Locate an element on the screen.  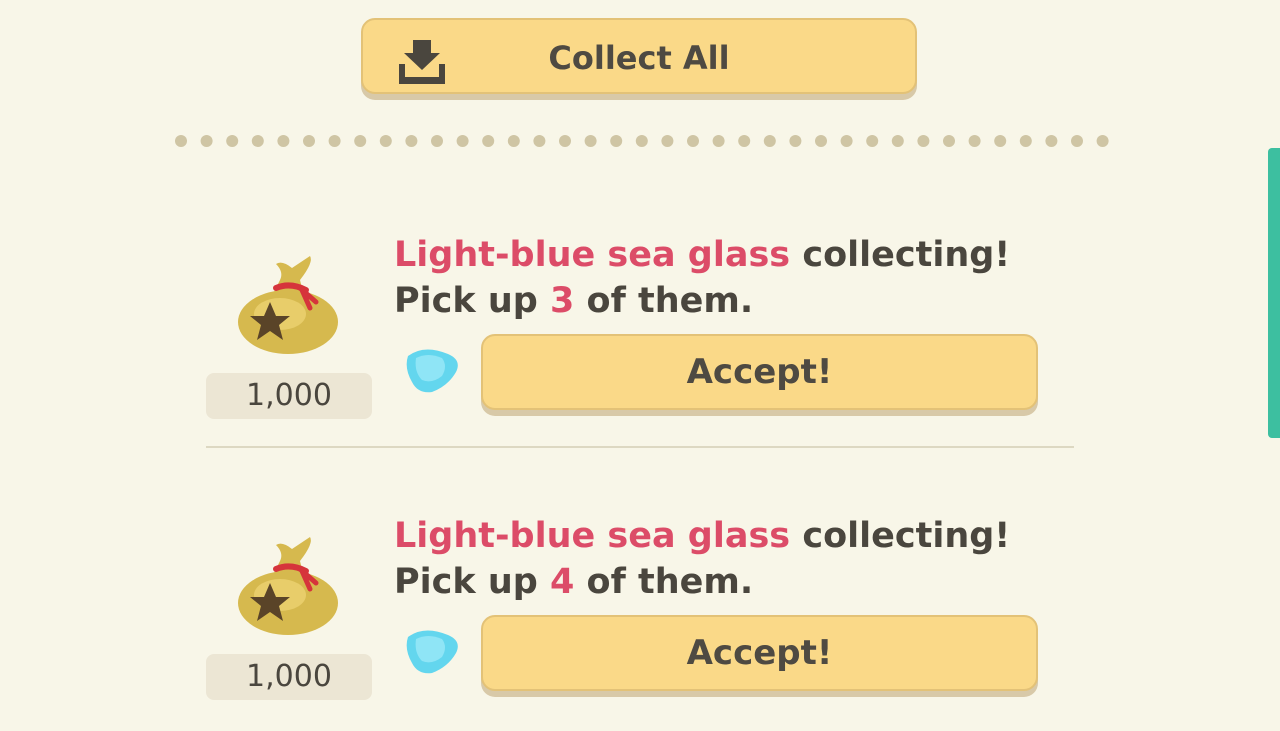
quest-description: Pick up 4 of them. is located at coordinates (573, 582).